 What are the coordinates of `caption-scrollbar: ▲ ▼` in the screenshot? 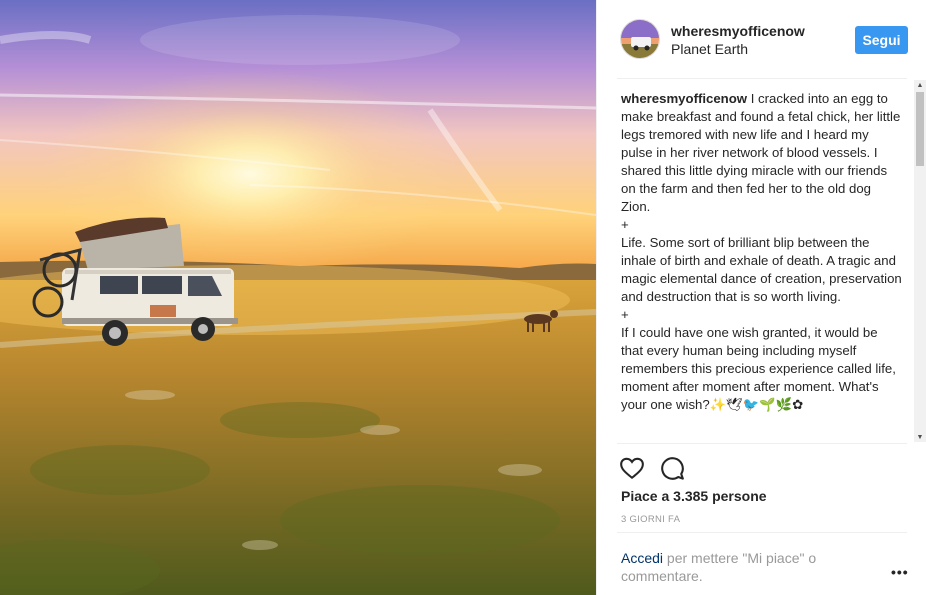 It's located at (920, 261).